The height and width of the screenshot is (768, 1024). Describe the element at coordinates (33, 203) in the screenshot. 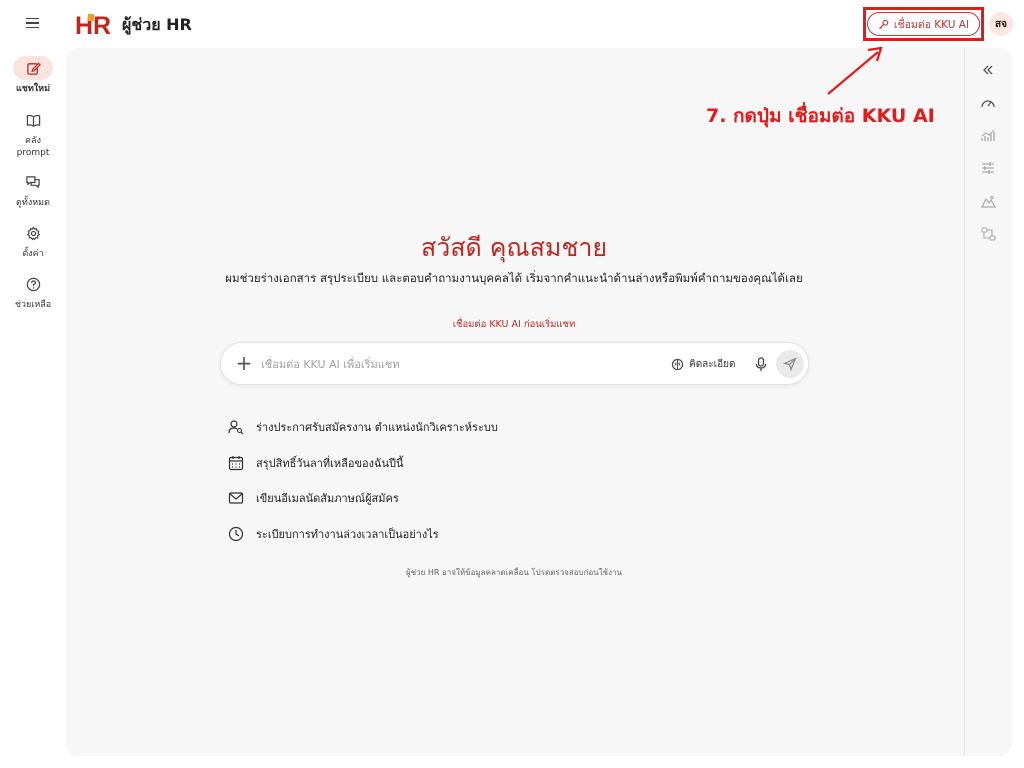

I see `sidebar-item-label: ดูทั้งหมด` at that location.